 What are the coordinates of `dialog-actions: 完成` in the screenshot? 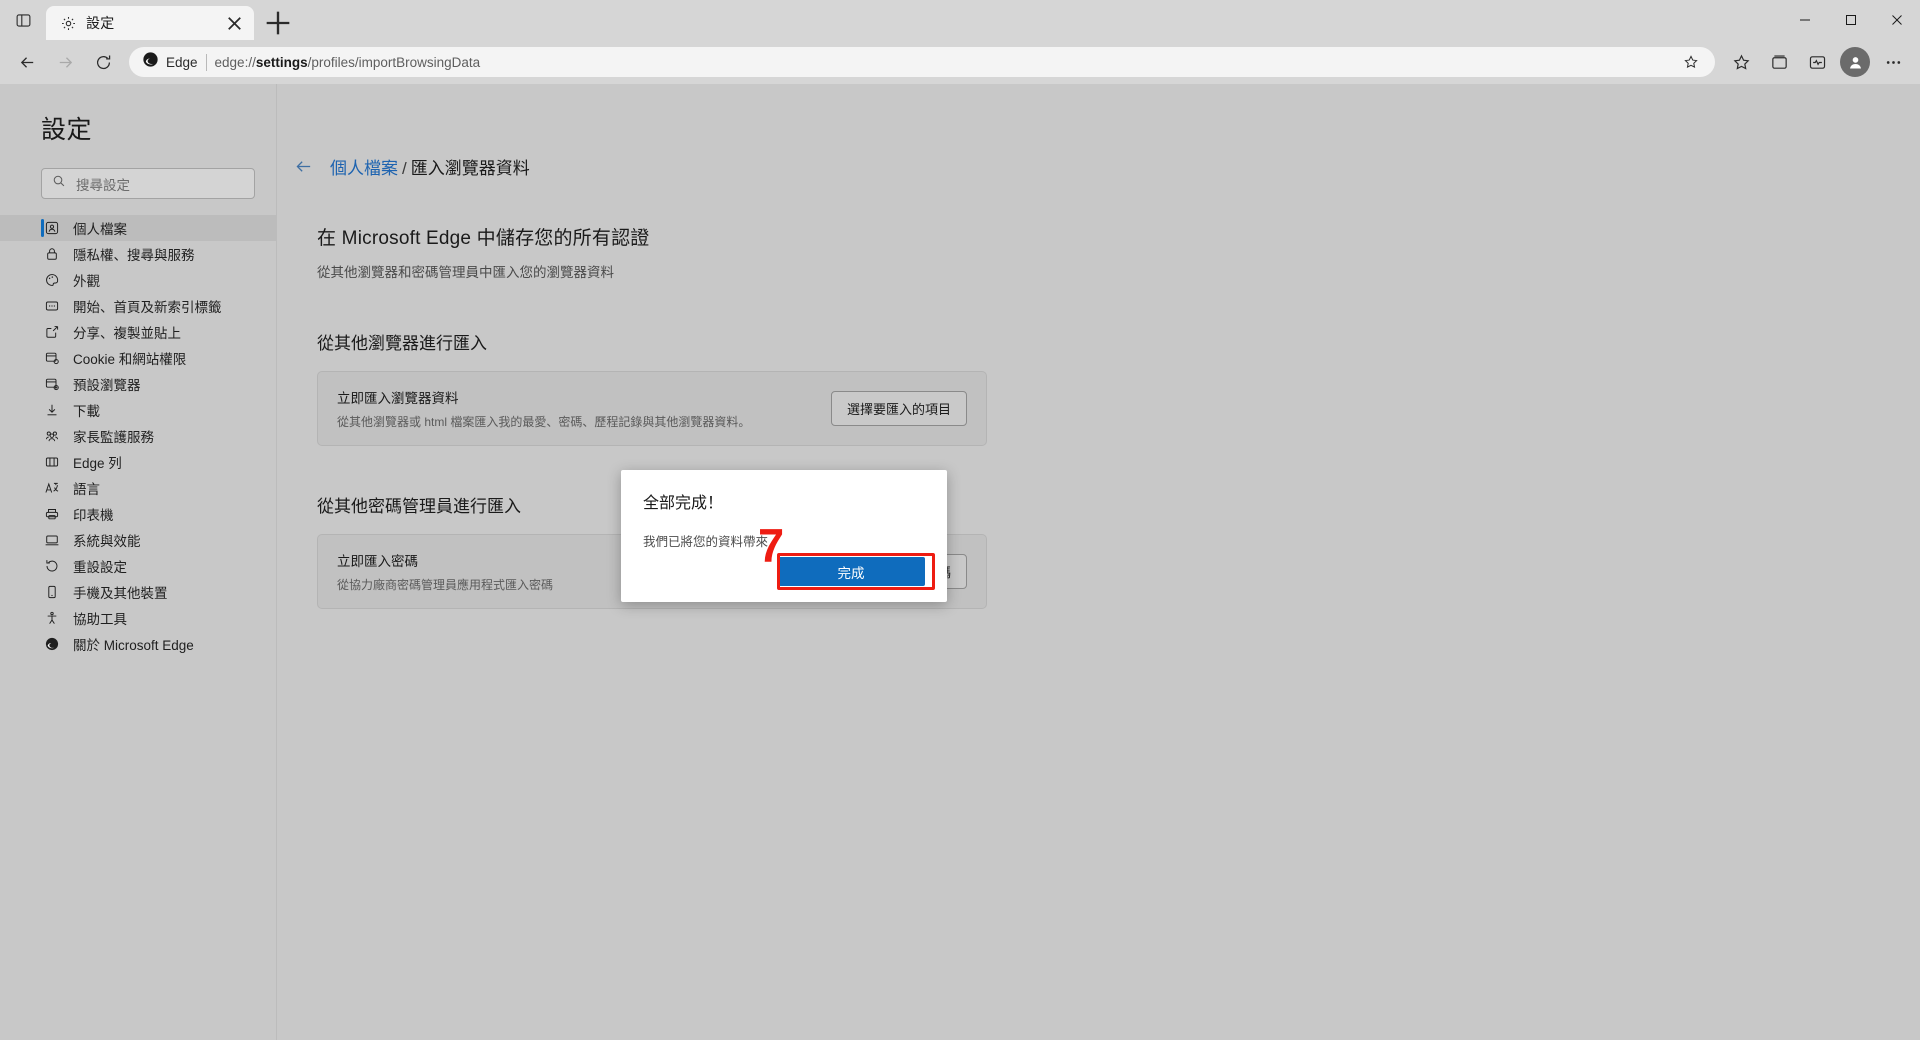 It's located at (784, 571).